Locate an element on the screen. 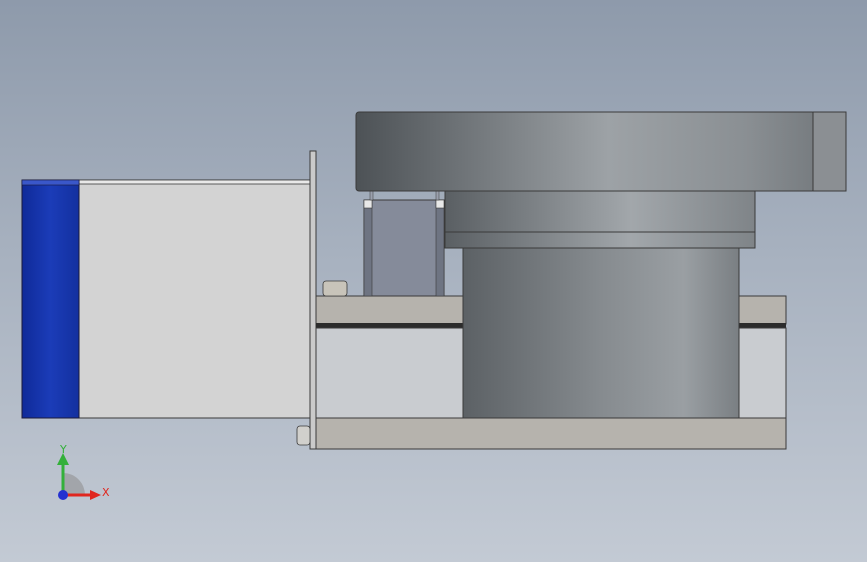 The image size is (867, 562). axis-x-label: X is located at coordinates (106, 492).